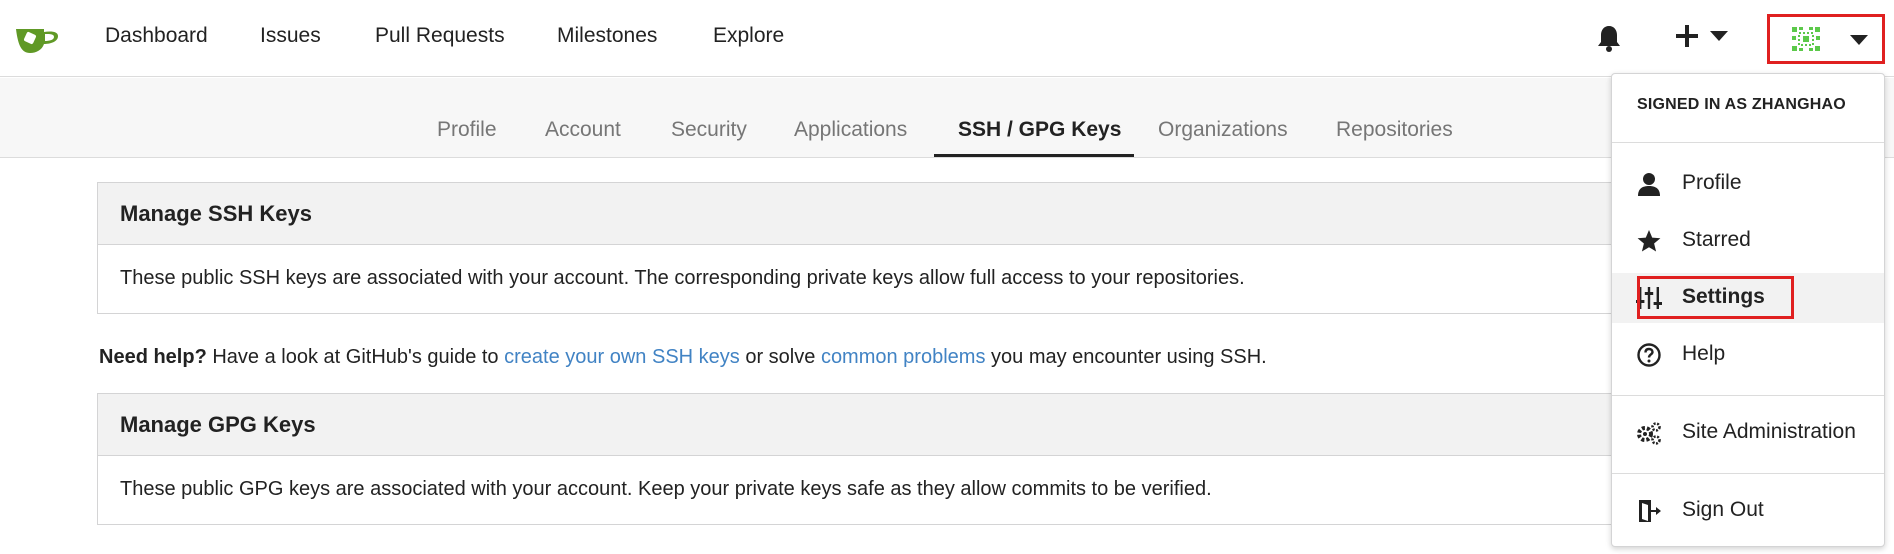 The width and height of the screenshot is (1894, 554). I want to click on caret-down-icon, so click(1859, 40).